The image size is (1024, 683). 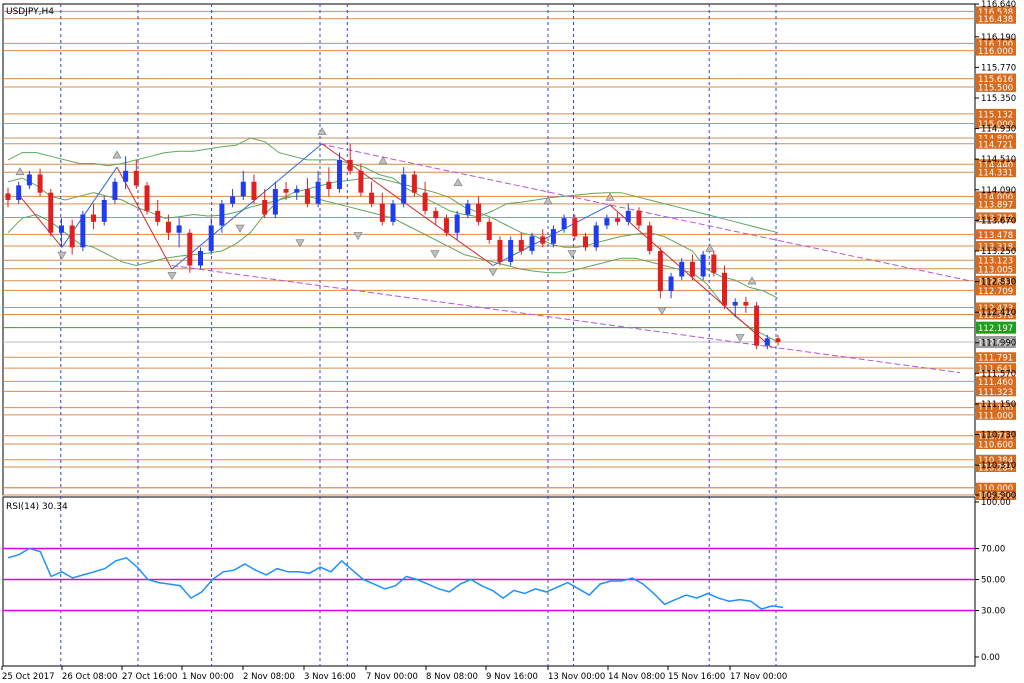 I want to click on rsi-tick-label: 0.00, so click(x=990, y=658).